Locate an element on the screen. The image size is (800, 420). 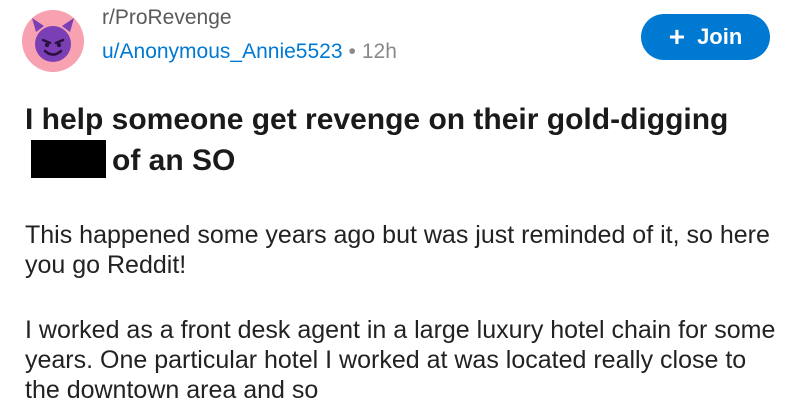
join-button: + Join is located at coordinates (705, 37).